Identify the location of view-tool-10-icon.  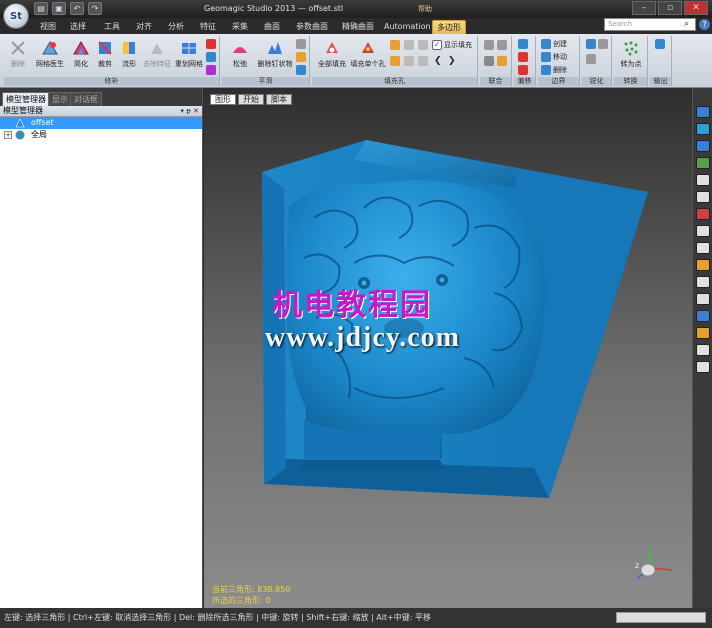
(703, 265).